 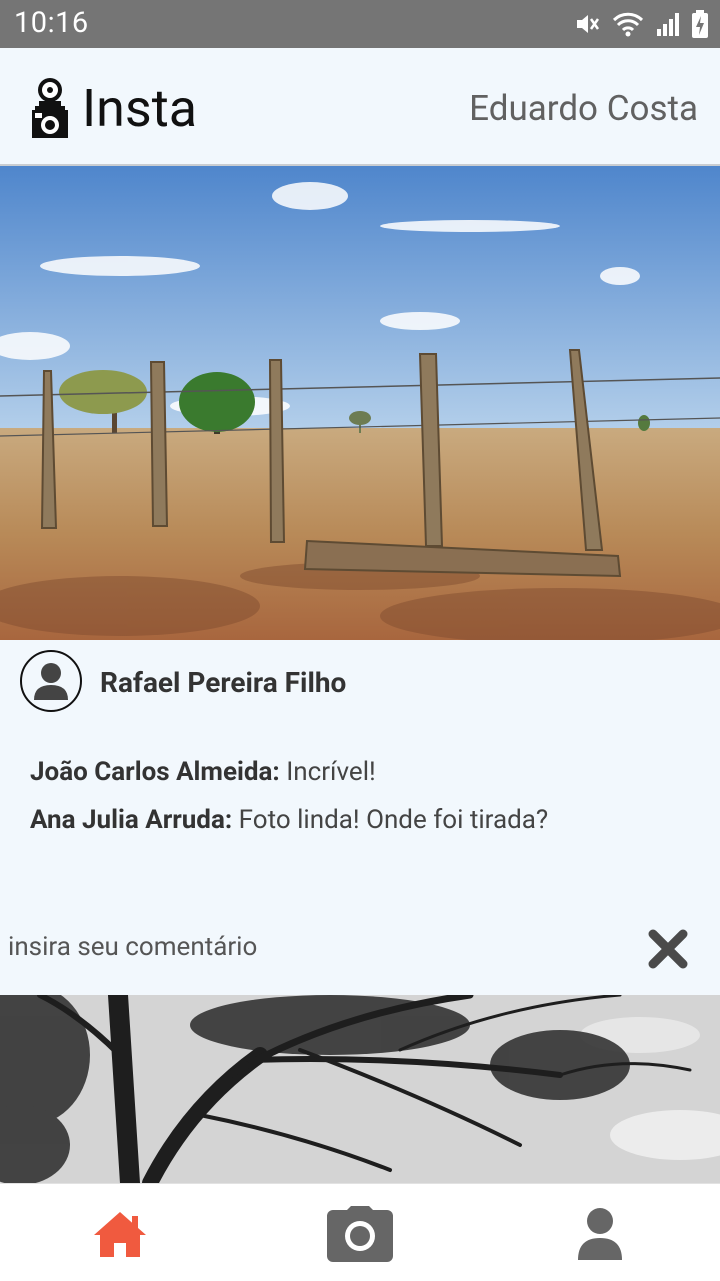 I want to click on user-name: Eduardo Costa, so click(x=583, y=108).